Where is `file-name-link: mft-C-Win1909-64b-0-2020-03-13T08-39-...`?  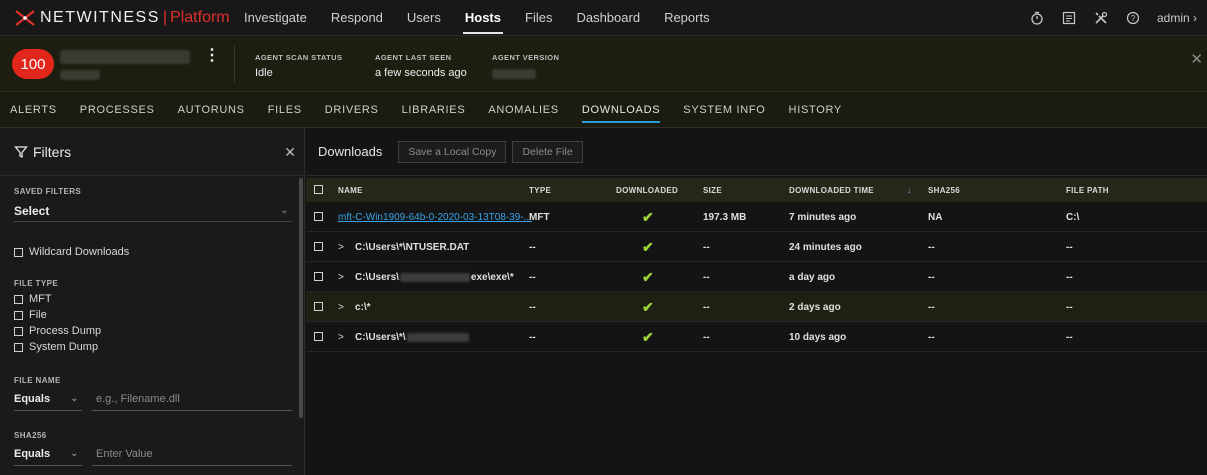
file-name-link: mft-C-Win1909-64b-0-2020-03-13T08-39-... is located at coordinates (435, 217).